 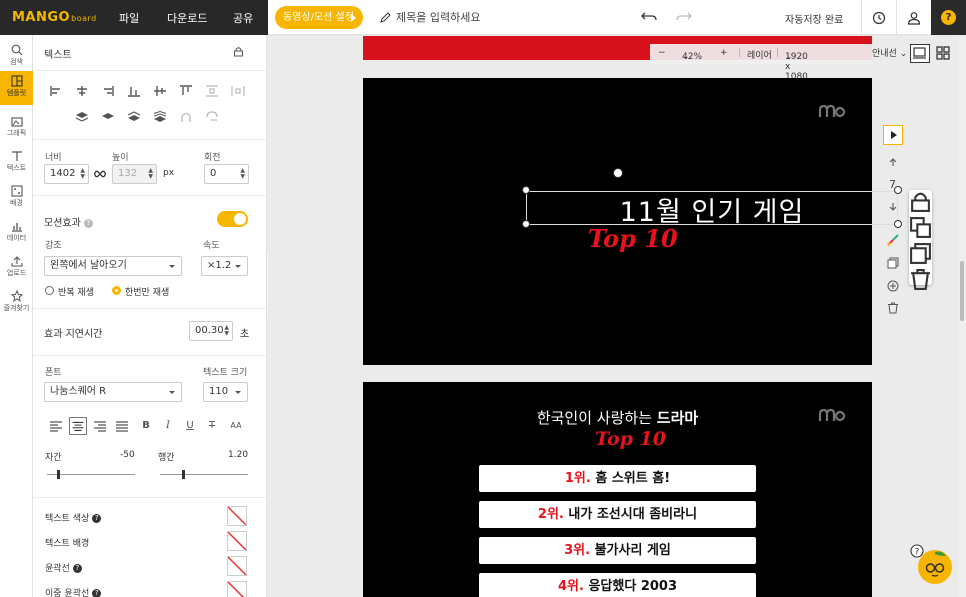 I want to click on size-select: 110, so click(x=225, y=392).